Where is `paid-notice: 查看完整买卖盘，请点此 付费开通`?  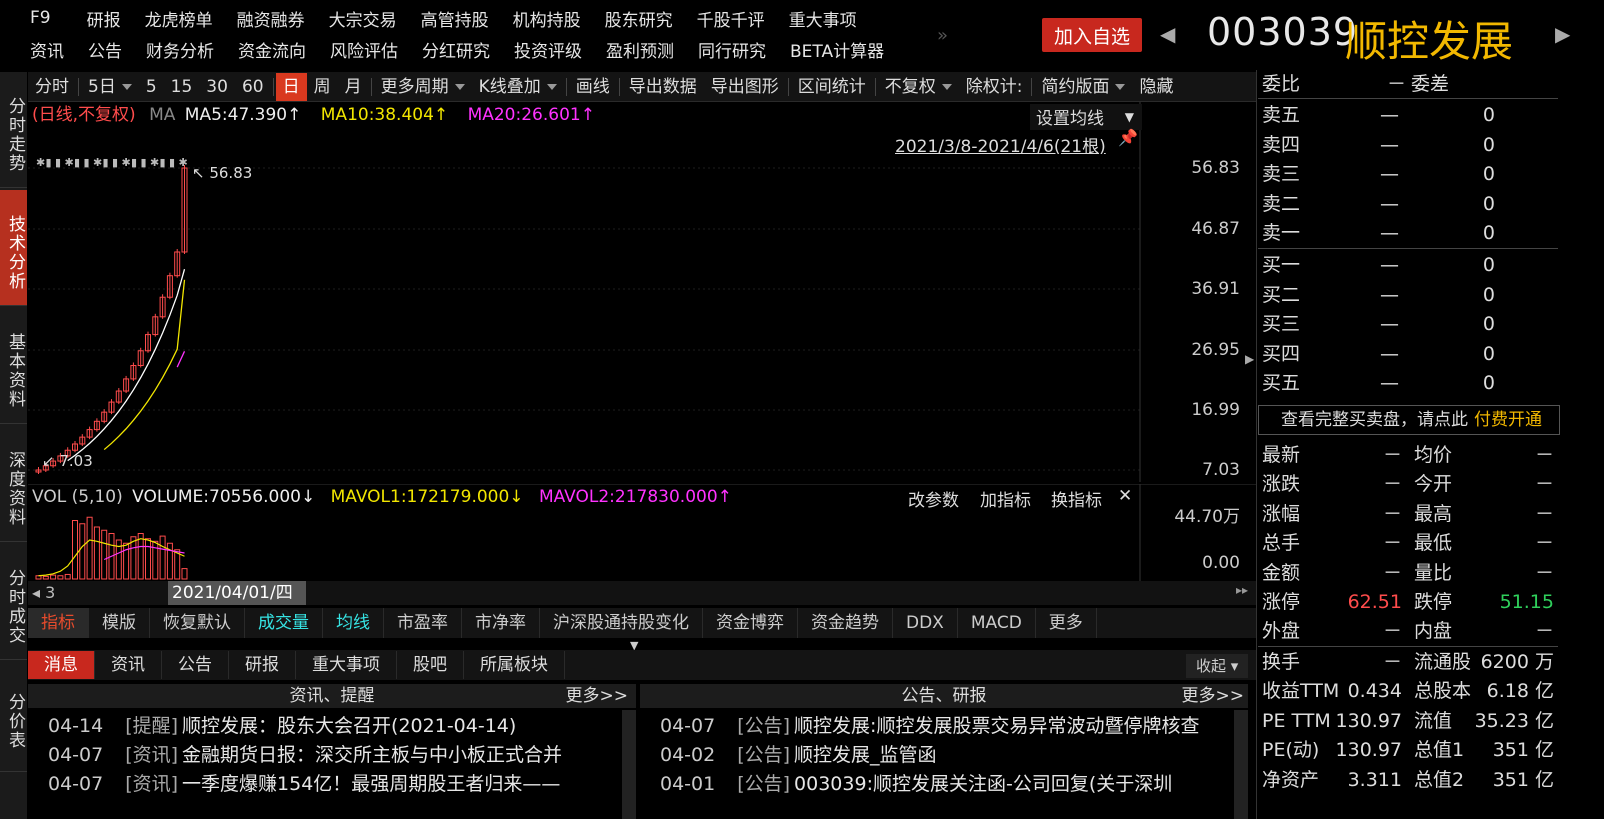
paid-notice: 查看完整买卖盘，请点此 付费开通 is located at coordinates (1409, 420).